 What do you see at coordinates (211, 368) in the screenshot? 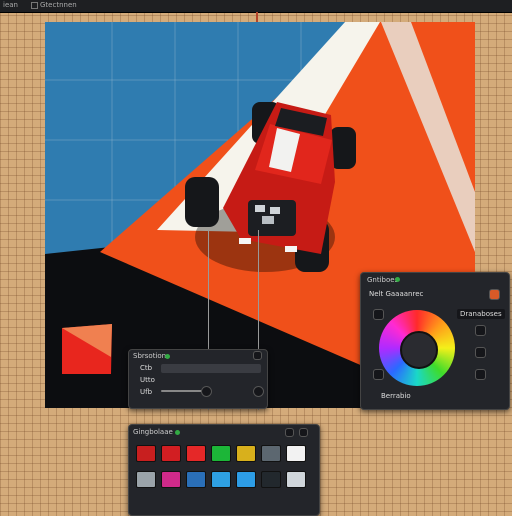
I see `value-field` at bounding box center [211, 368].